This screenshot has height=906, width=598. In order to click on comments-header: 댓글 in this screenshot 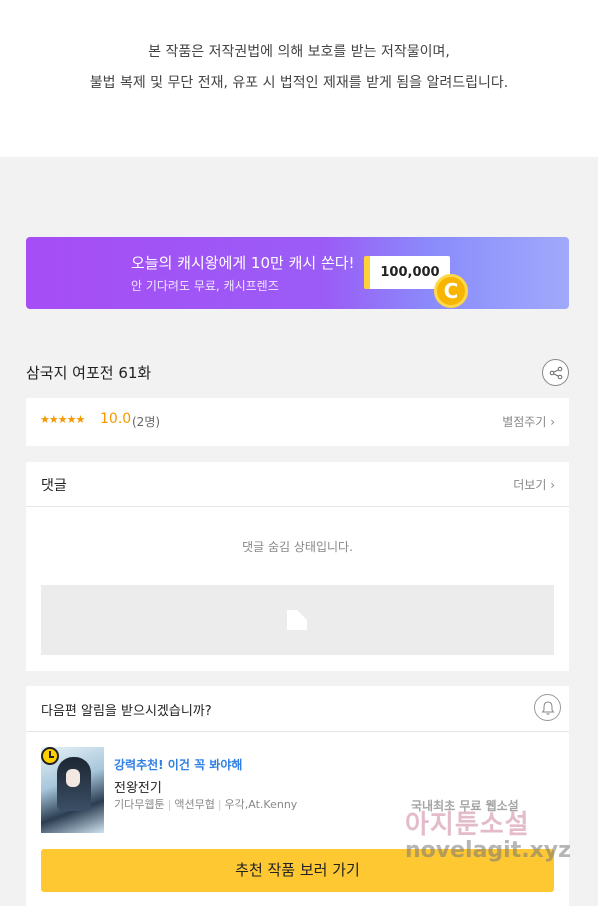, I will do `click(54, 486)`.